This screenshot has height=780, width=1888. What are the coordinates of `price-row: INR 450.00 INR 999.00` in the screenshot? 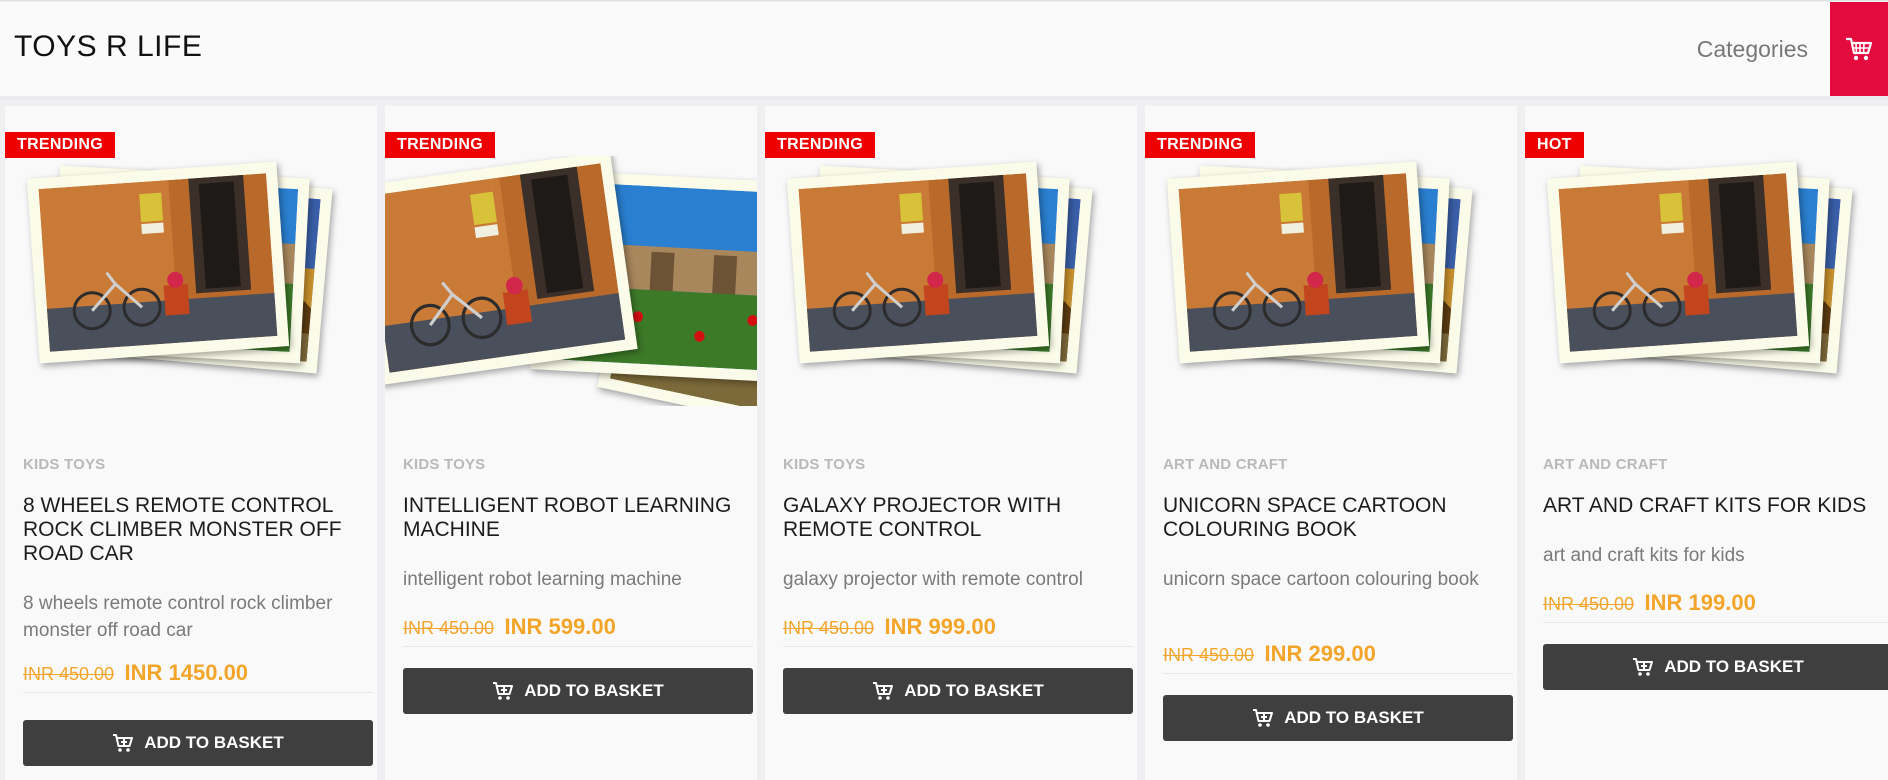 It's located at (958, 630).